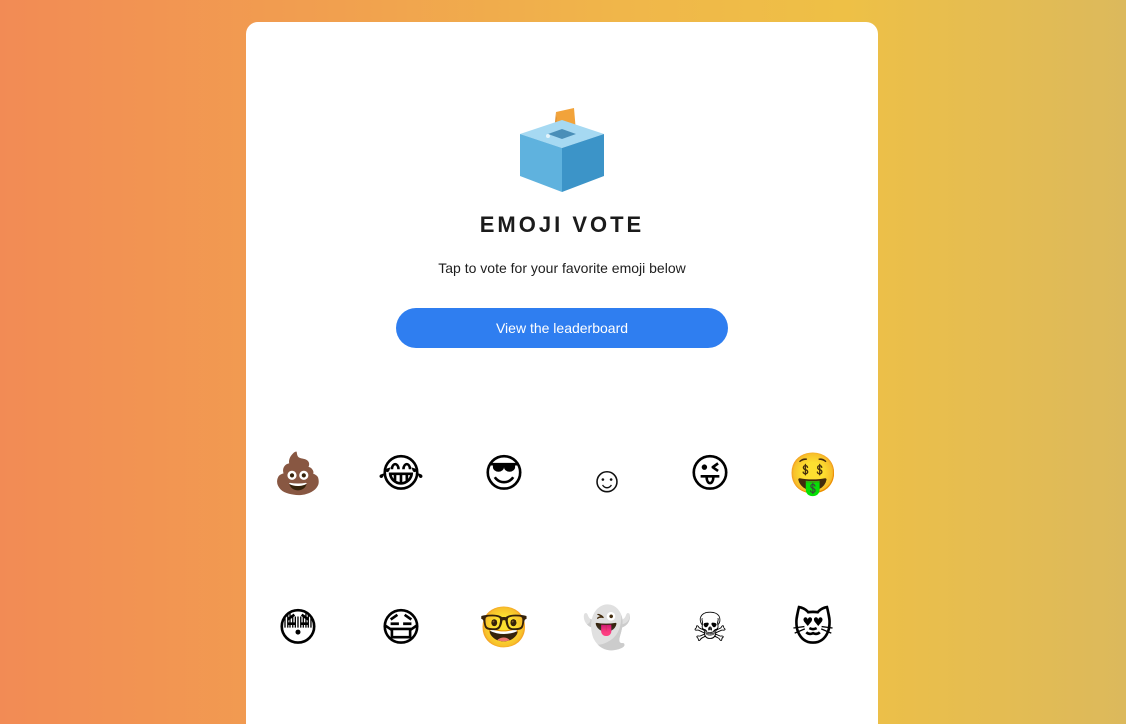 This screenshot has height=724, width=1126. What do you see at coordinates (504, 628) in the screenshot?
I see `nerd-emoji: 🤓` at bounding box center [504, 628].